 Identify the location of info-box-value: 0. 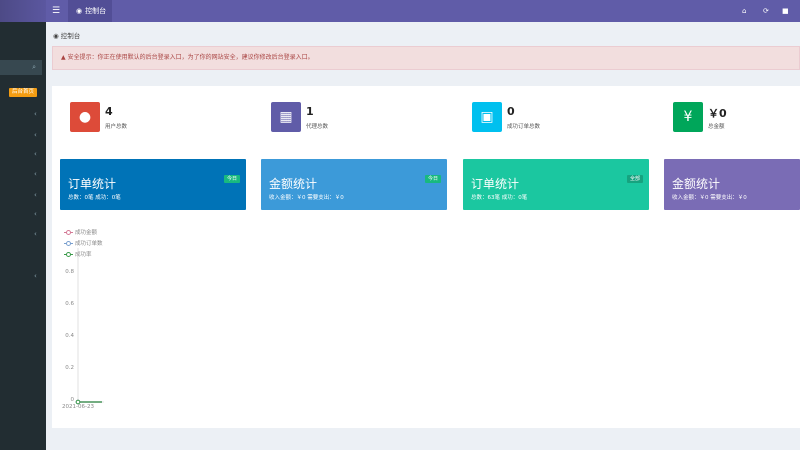
(511, 111).